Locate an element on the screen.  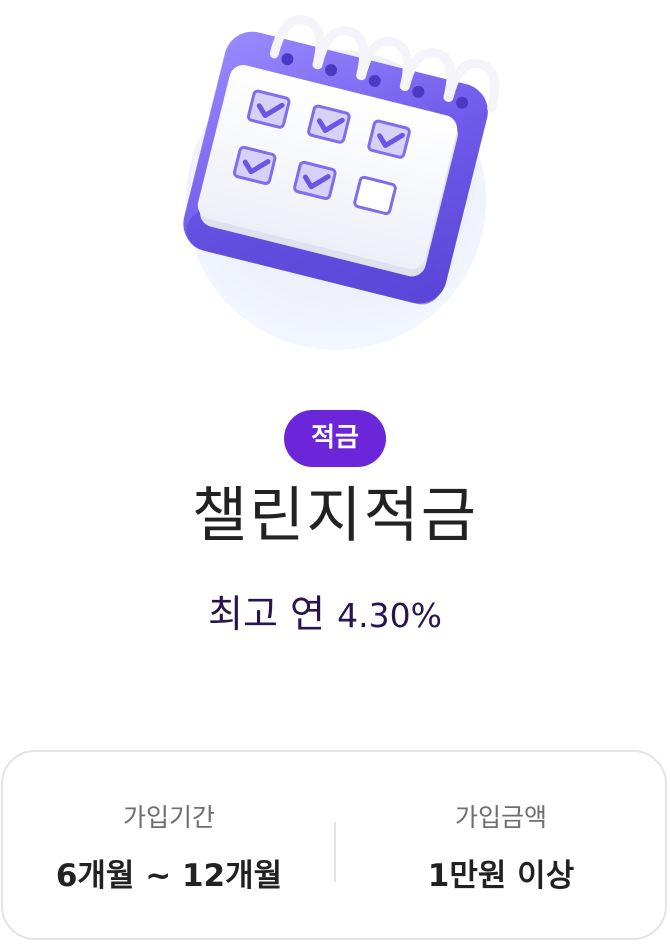
amount-value: 1만원 이상 is located at coordinates (501, 876).